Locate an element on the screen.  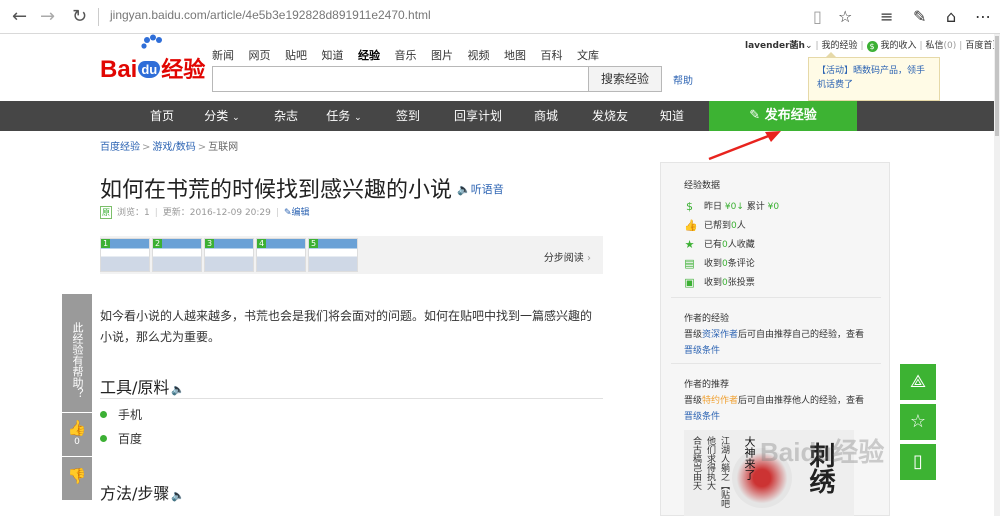
breadcrumb-item: 百度经验 is located at coordinates (120, 147).